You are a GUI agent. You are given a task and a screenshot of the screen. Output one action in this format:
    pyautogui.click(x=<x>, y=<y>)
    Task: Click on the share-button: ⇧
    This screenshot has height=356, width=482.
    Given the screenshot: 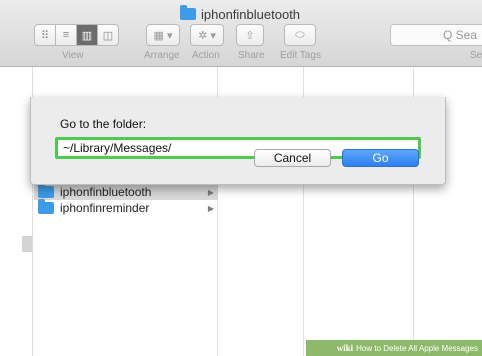 What is the action you would take?
    pyautogui.click(x=250, y=35)
    